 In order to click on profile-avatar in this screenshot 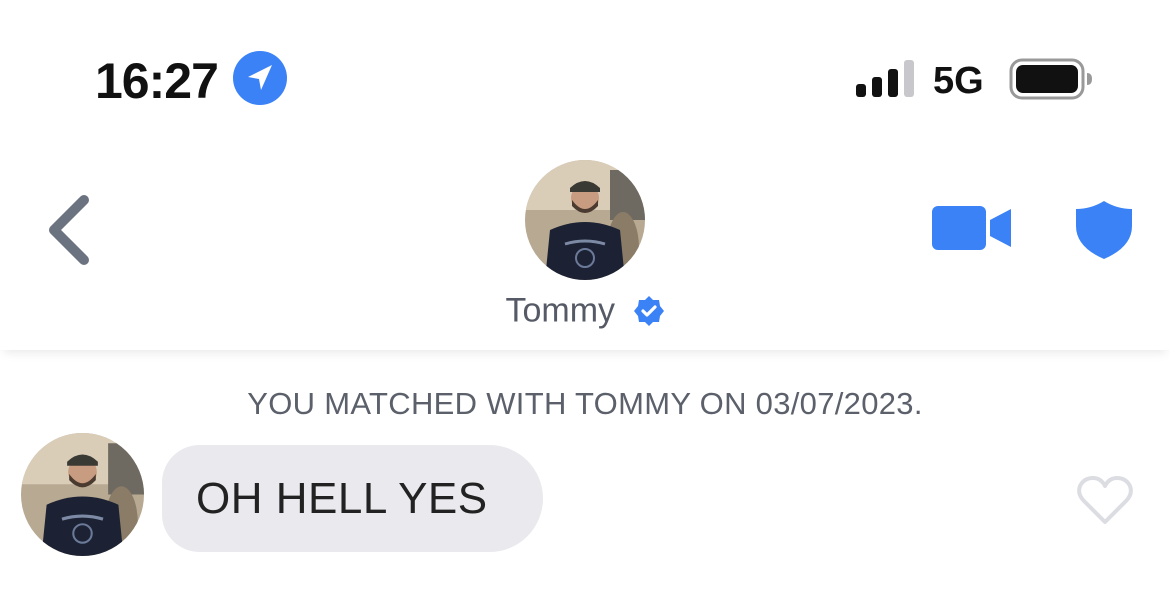, I will do `click(585, 220)`.